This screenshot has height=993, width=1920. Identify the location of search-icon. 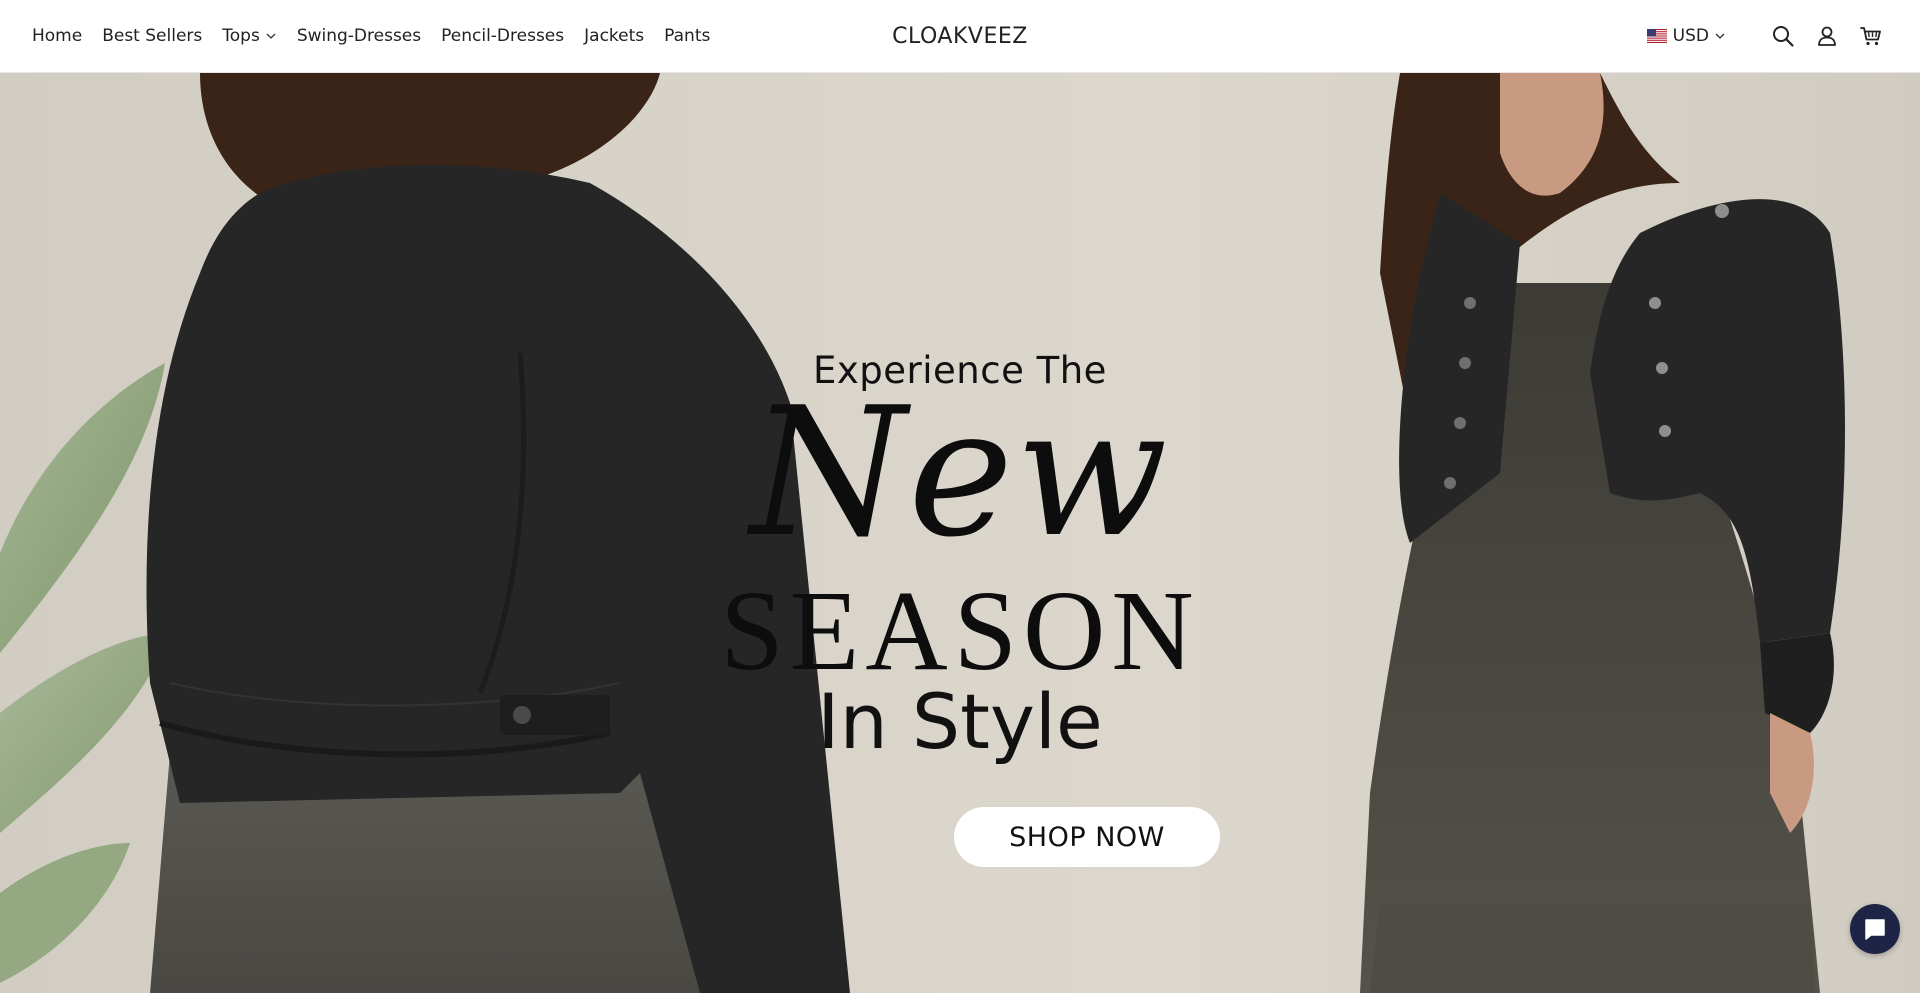
(1783, 36).